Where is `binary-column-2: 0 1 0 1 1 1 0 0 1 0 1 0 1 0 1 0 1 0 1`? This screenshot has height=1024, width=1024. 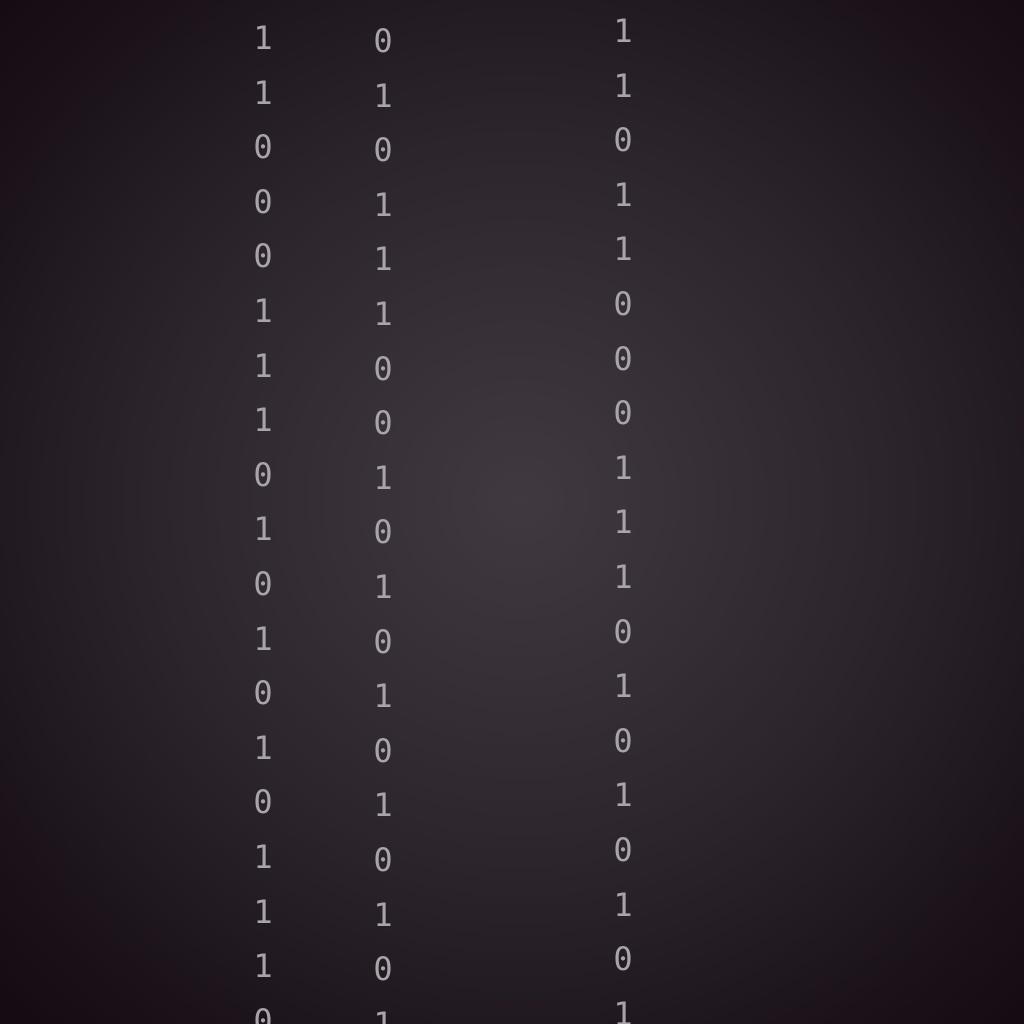 binary-column-2: 0 1 0 1 1 1 0 0 1 0 1 0 1 0 1 0 1 0 1 is located at coordinates (383, 519).